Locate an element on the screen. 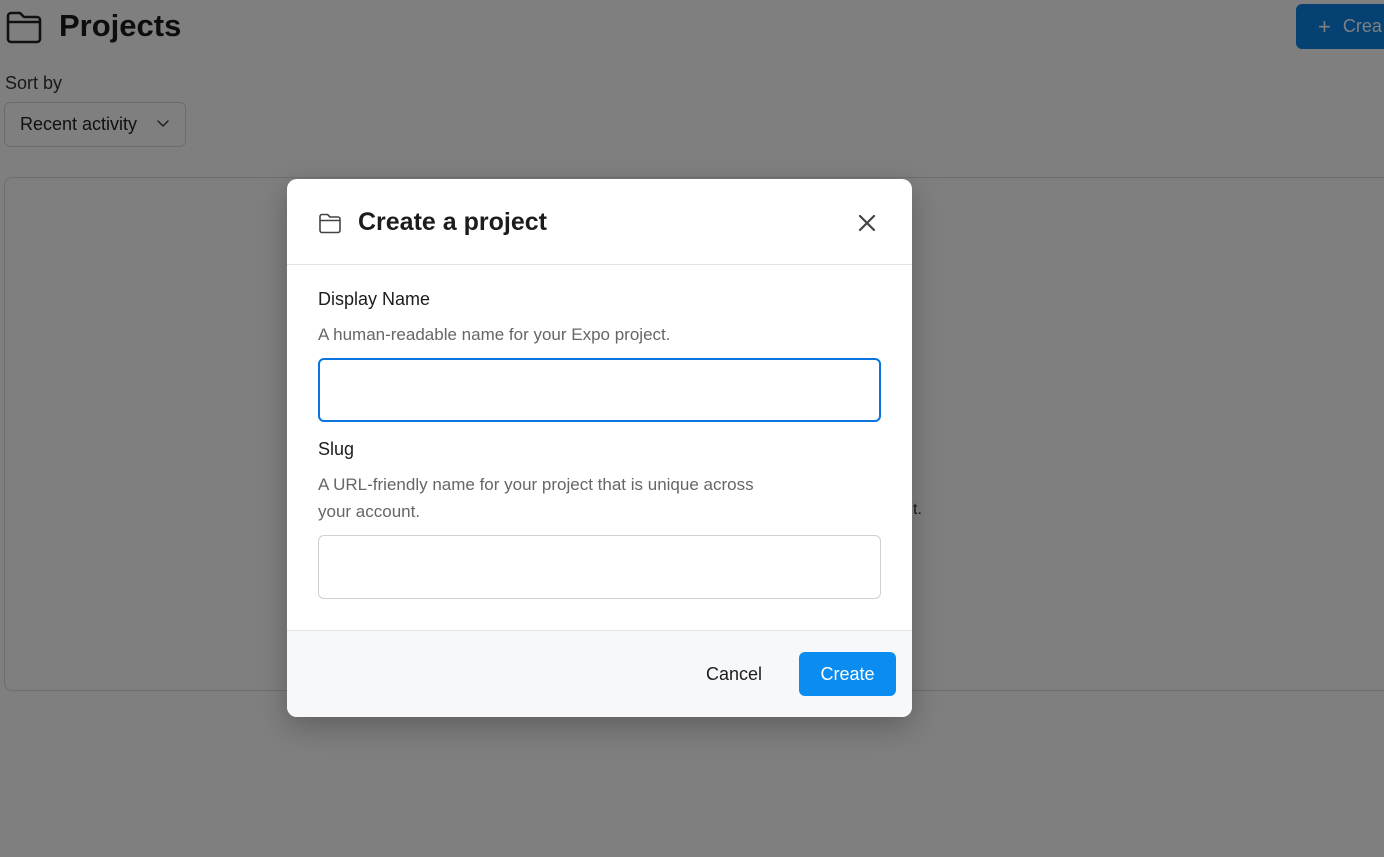  dialog-title: Create a project is located at coordinates (452, 222).